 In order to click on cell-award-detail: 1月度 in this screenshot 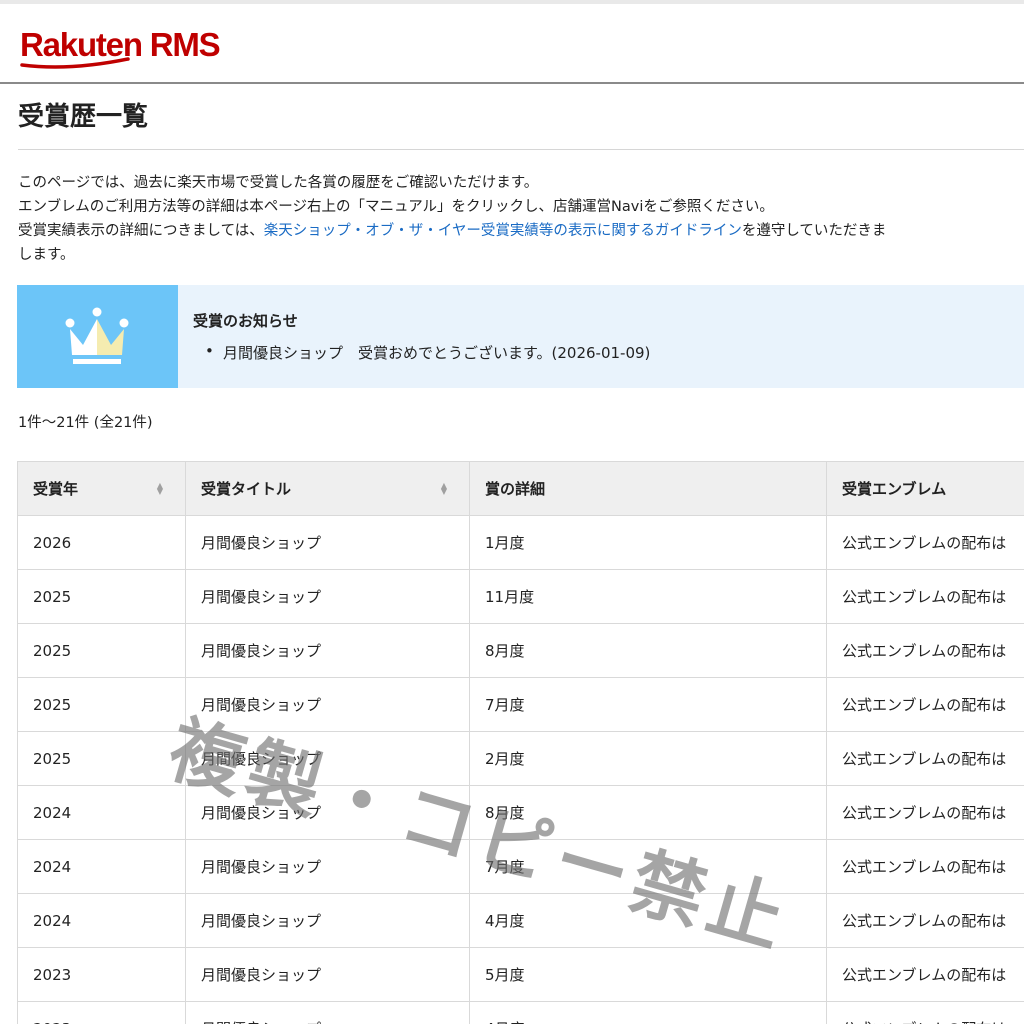, I will do `click(648, 542)`.